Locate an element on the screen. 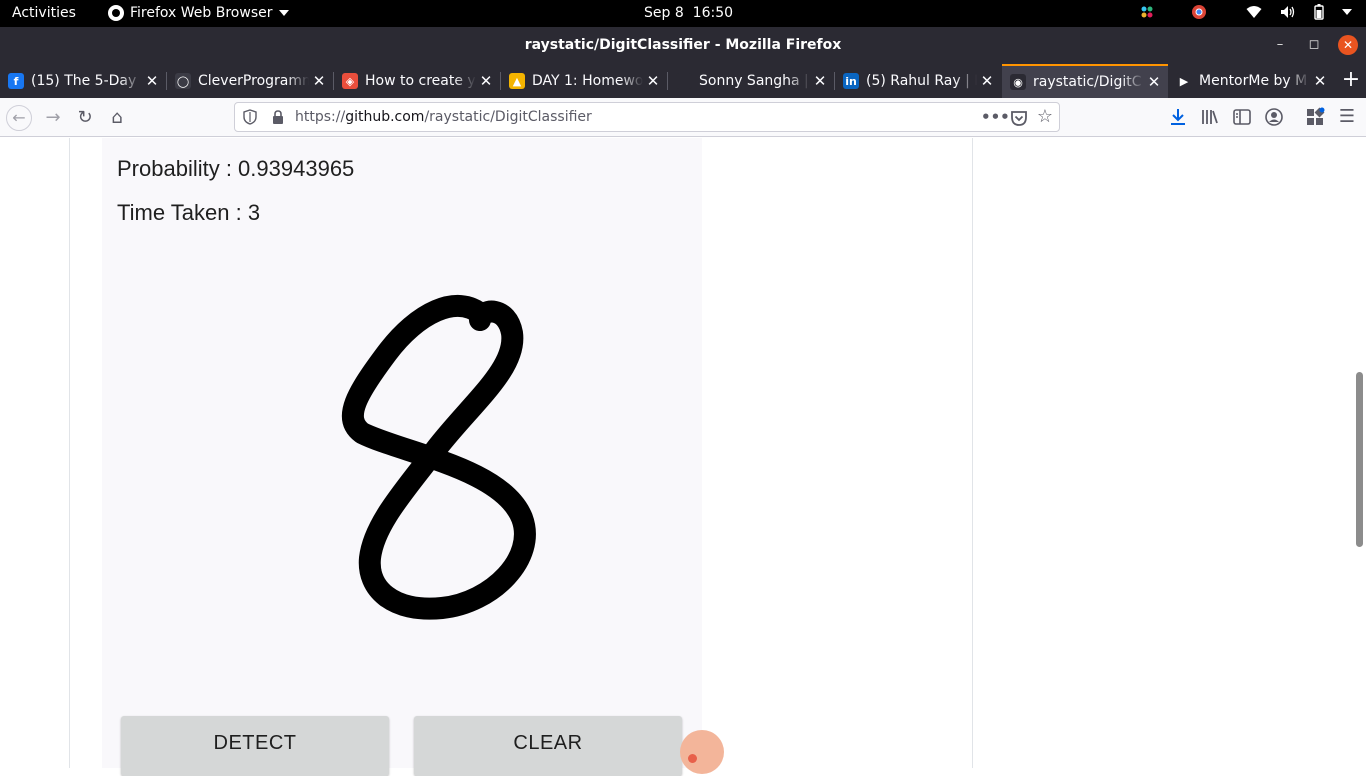 The height and width of the screenshot is (776, 1366). tab-favicon-icon: in is located at coordinates (851, 81).